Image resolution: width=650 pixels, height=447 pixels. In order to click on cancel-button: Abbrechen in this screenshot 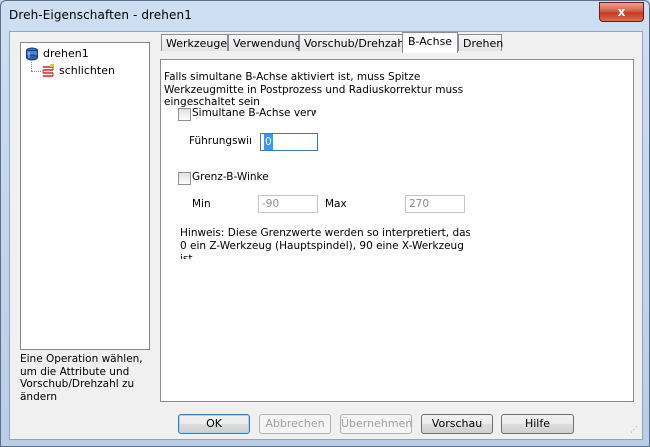, I will do `click(295, 424)`.